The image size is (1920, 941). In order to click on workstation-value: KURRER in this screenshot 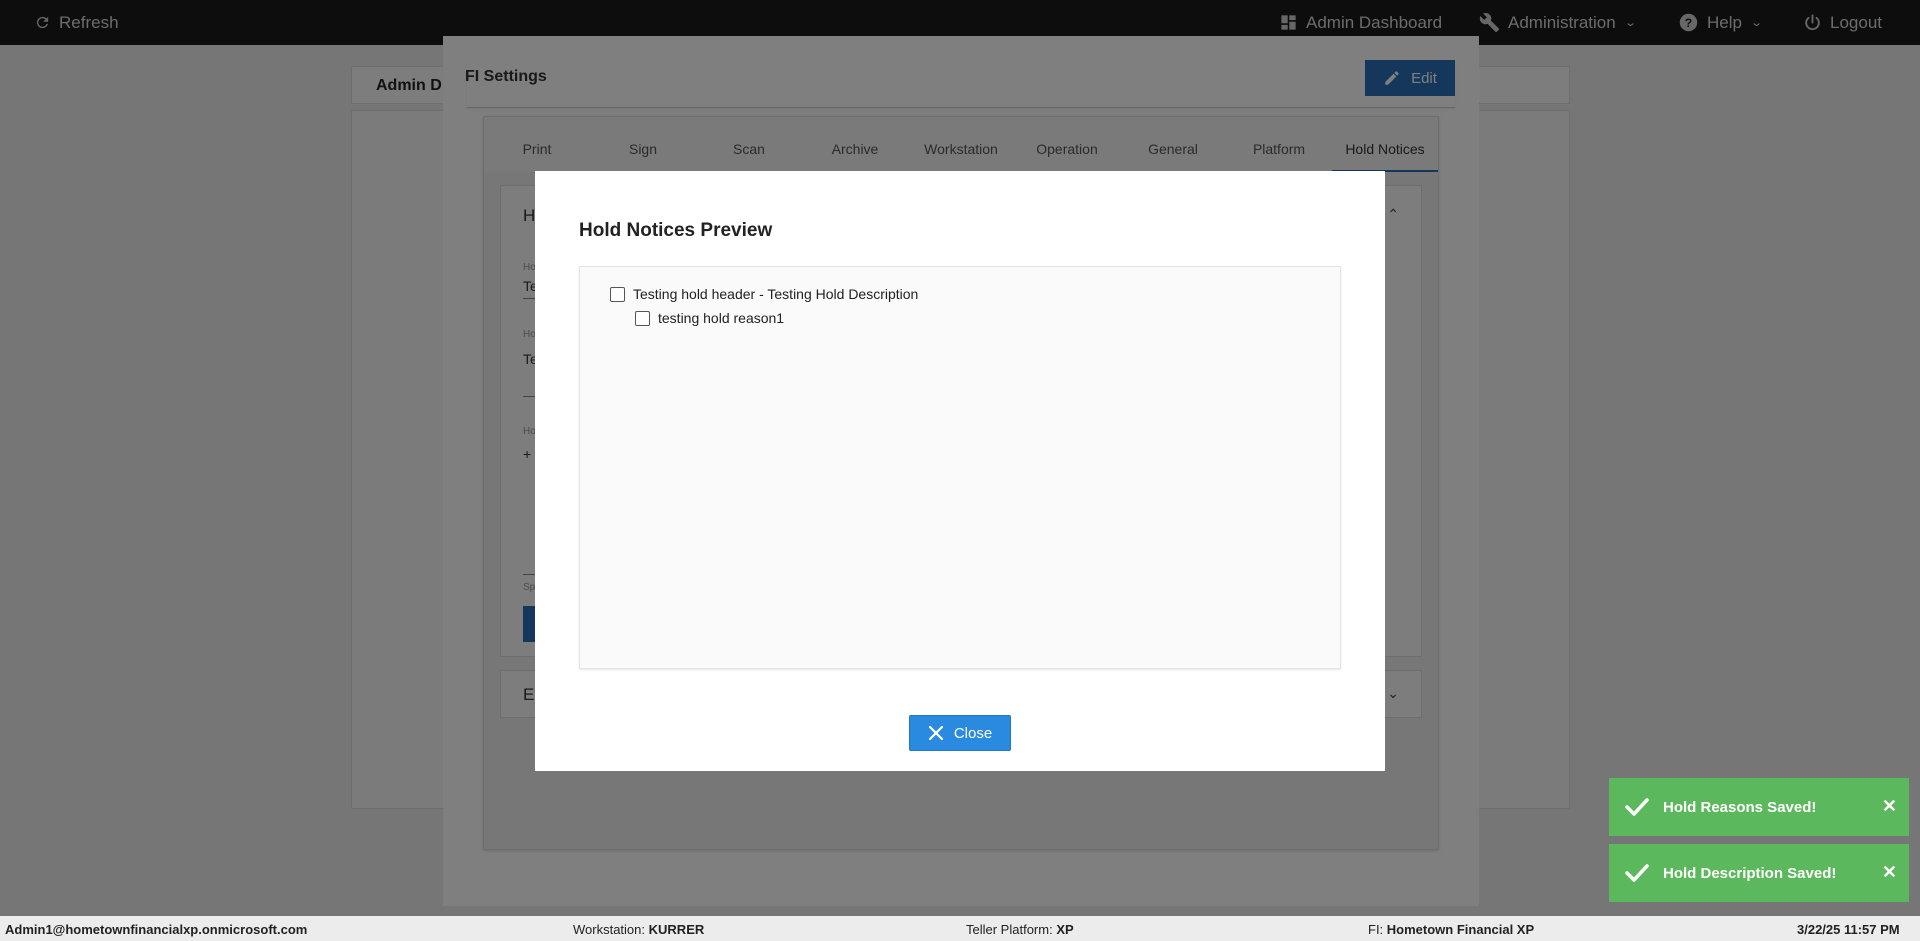, I will do `click(676, 929)`.